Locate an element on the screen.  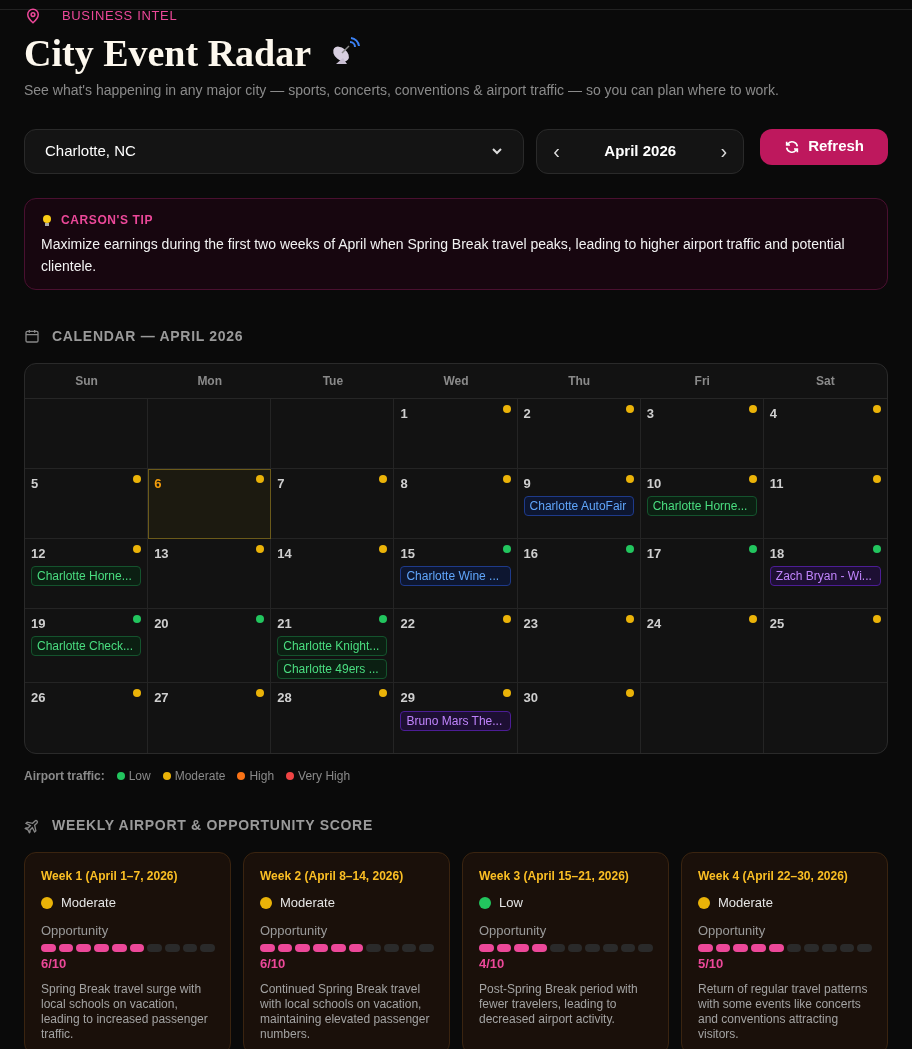
day-cell: 8 is located at coordinates (456, 503).